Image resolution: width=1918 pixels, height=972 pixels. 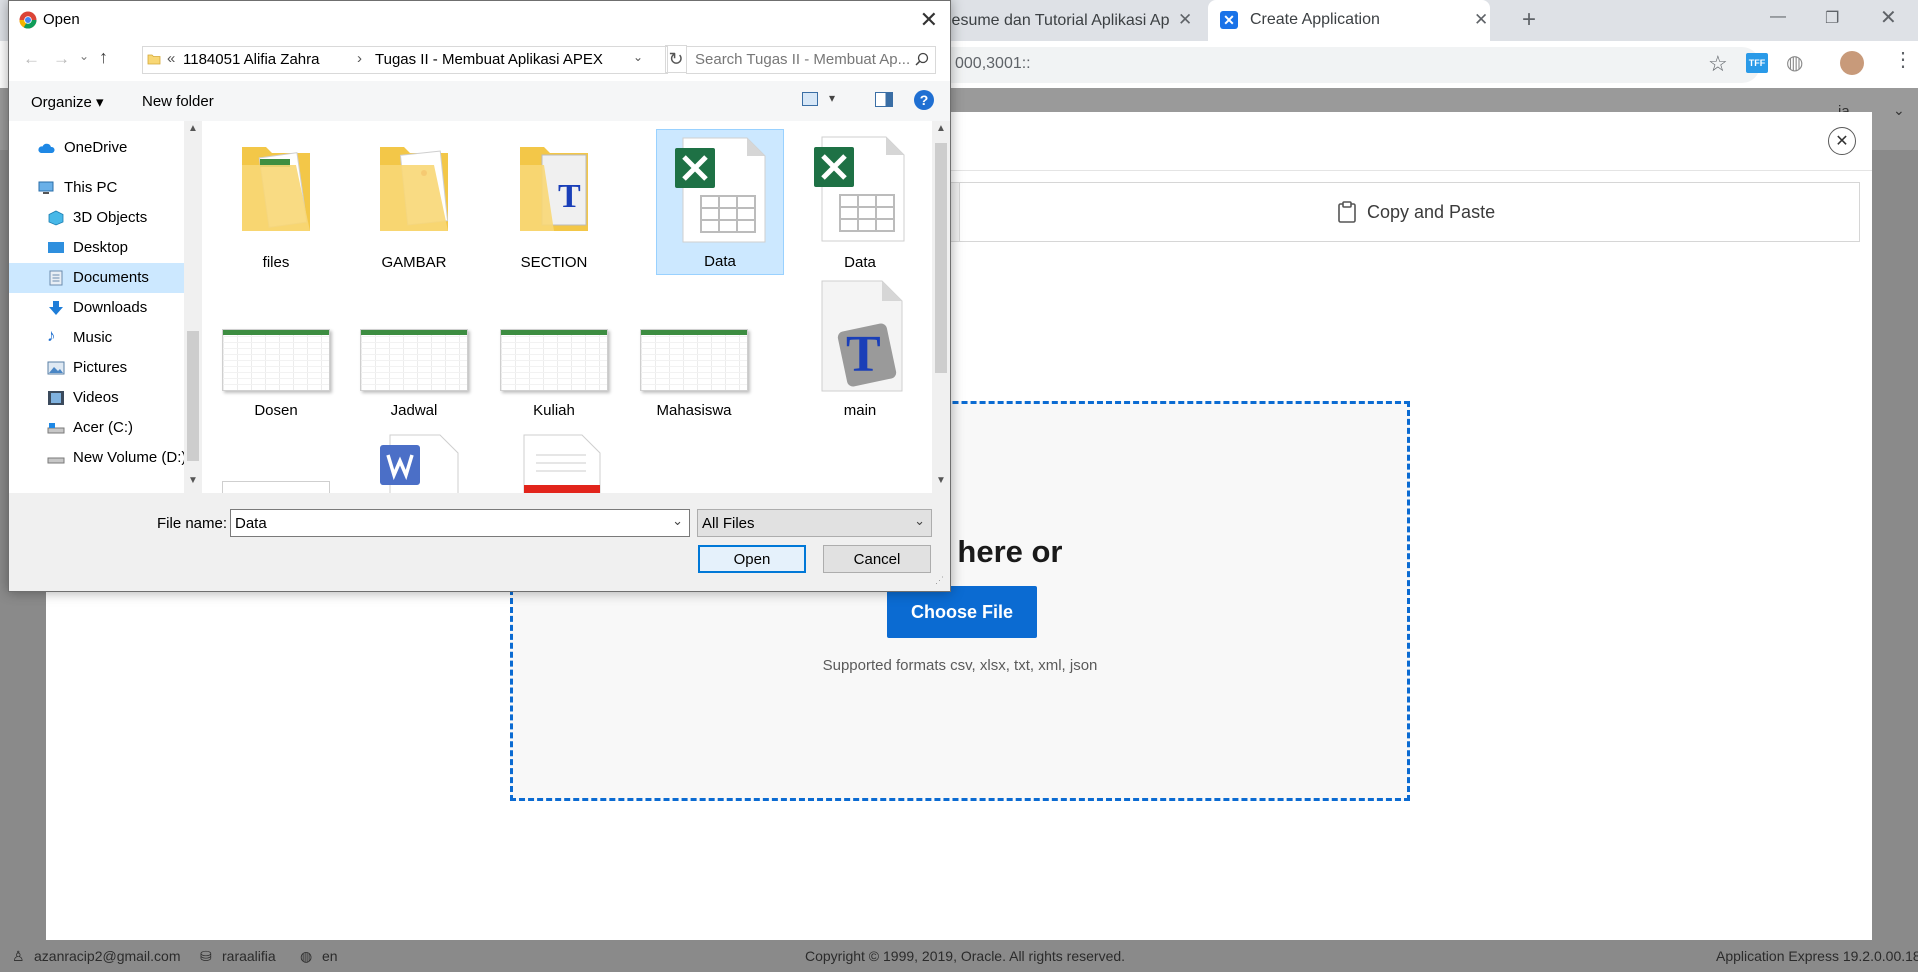 I want to click on folder-icon, so click(x=414, y=189).